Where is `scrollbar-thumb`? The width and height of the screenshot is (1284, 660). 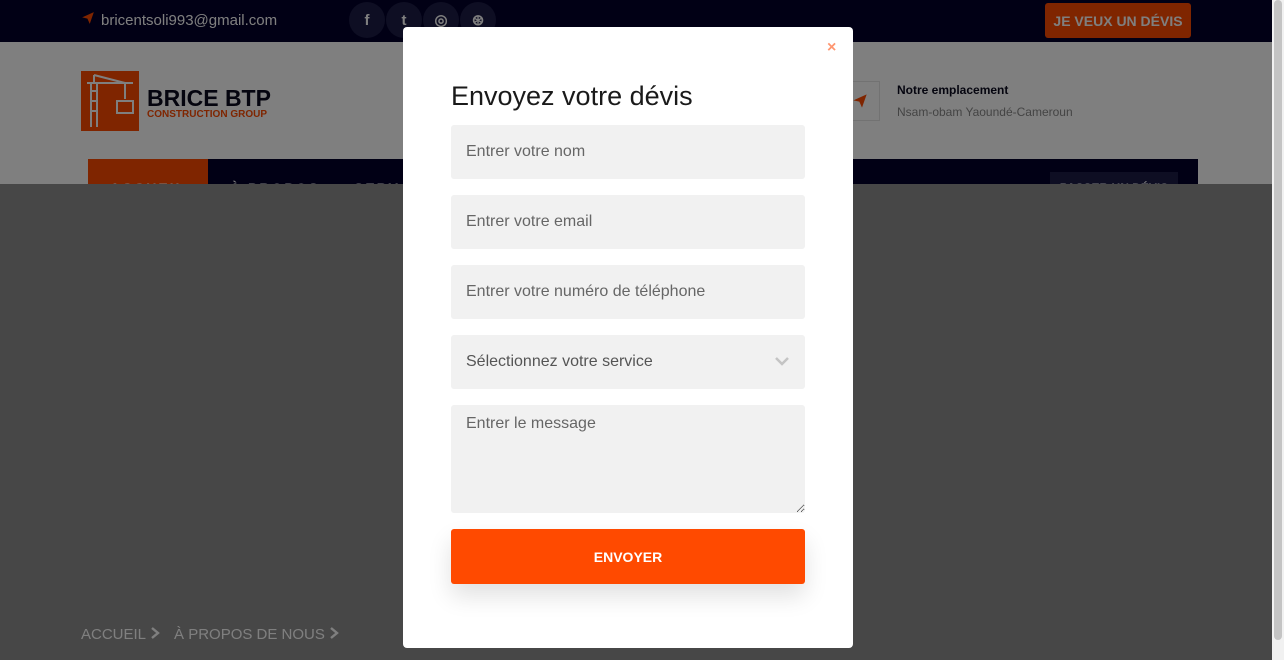 scrollbar-thumb is located at coordinates (1278, 320).